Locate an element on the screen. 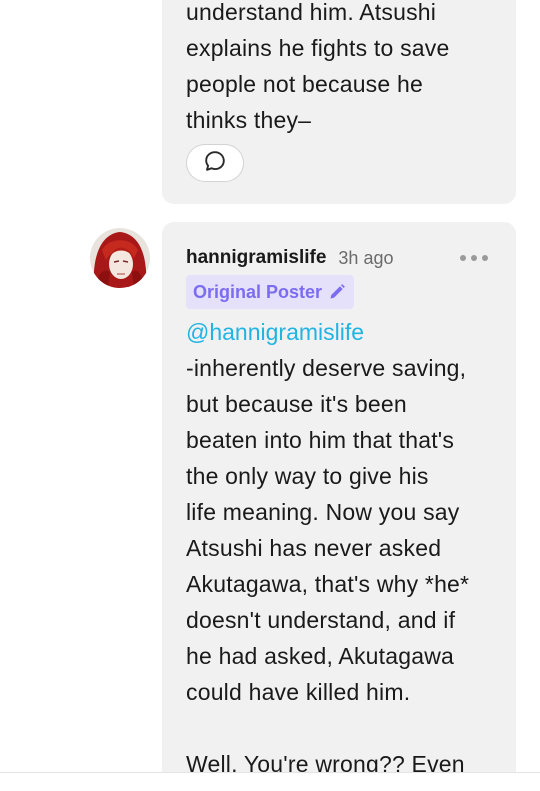  comment-line: he had asked, Akutagawa is located at coordinates (320, 656).